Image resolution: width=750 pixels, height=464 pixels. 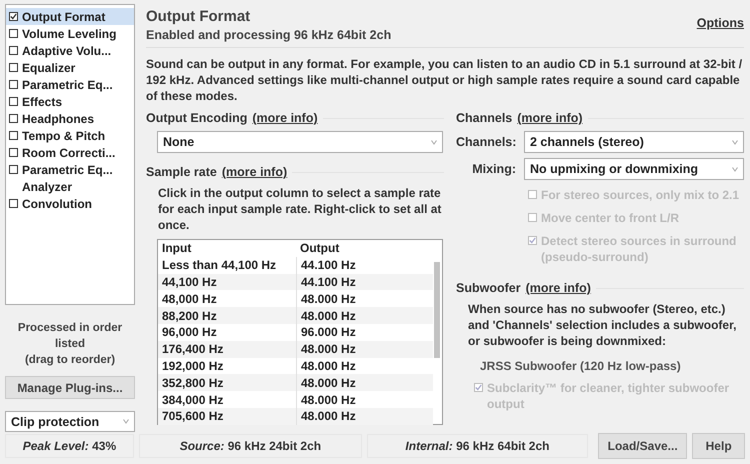 What do you see at coordinates (477, 446) in the screenshot?
I see `status-panel: Internal: 96 kHz 64bit 2ch` at bounding box center [477, 446].